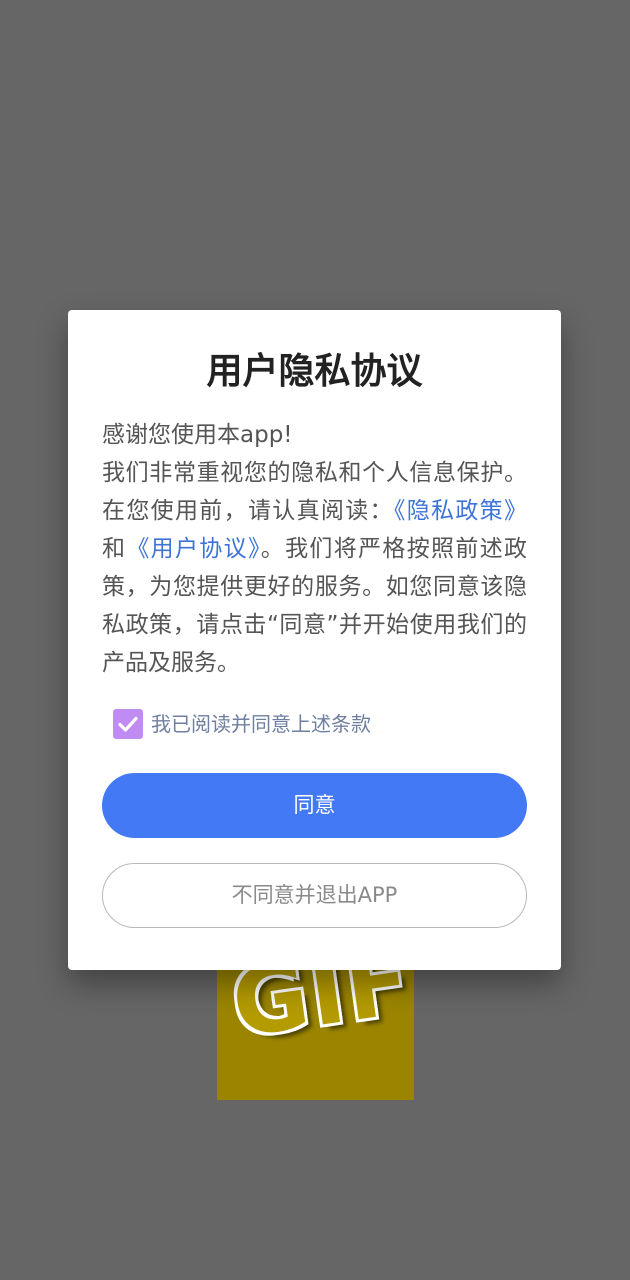 This screenshot has width=630, height=1280. Describe the element at coordinates (314, 371) in the screenshot. I see `dialog-title: 用户隐私协议` at that location.